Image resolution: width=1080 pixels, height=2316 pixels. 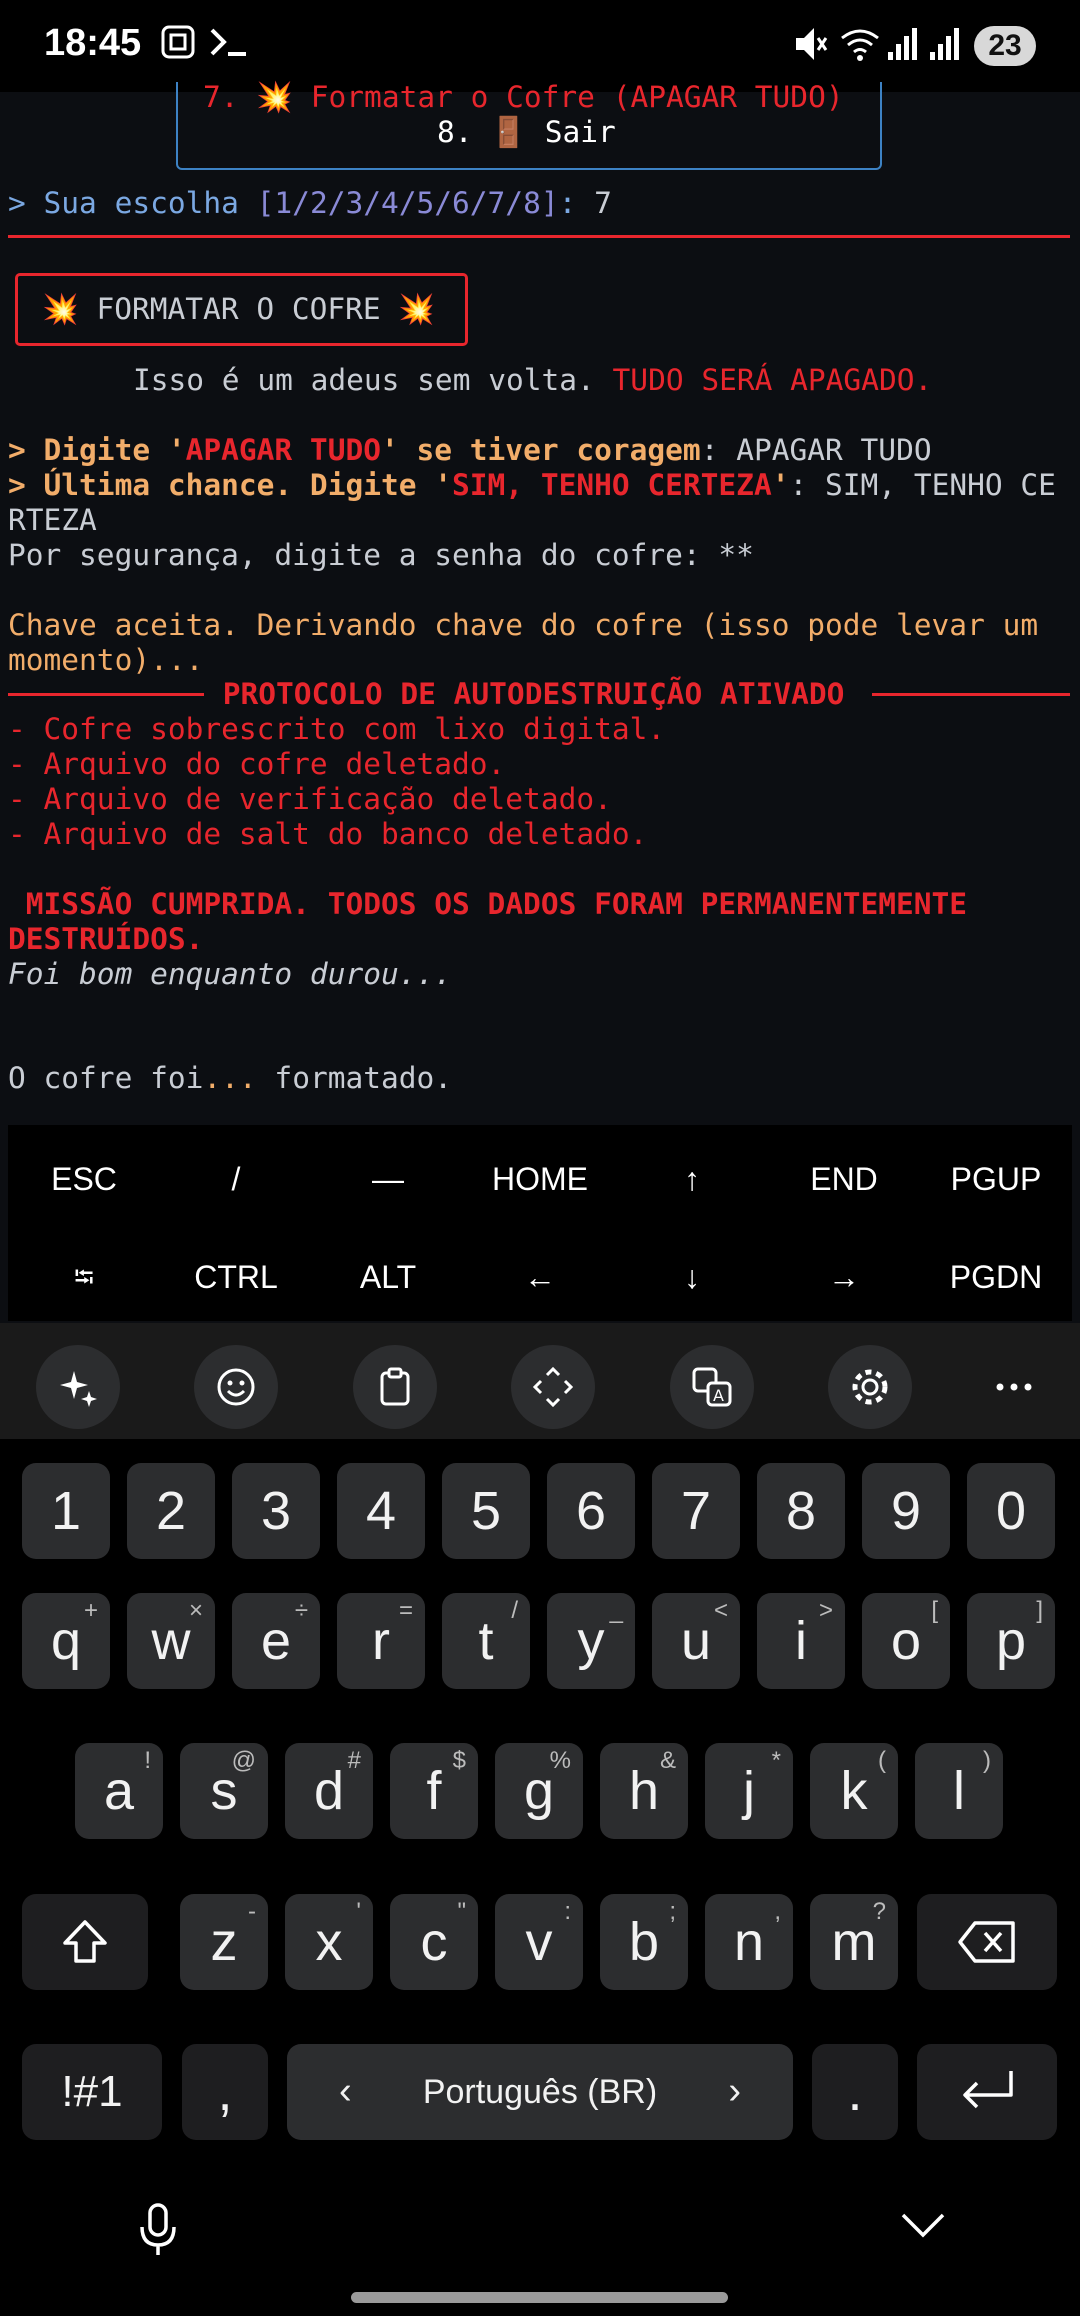 I want to click on home-key: HOME, so click(x=540, y=1179).